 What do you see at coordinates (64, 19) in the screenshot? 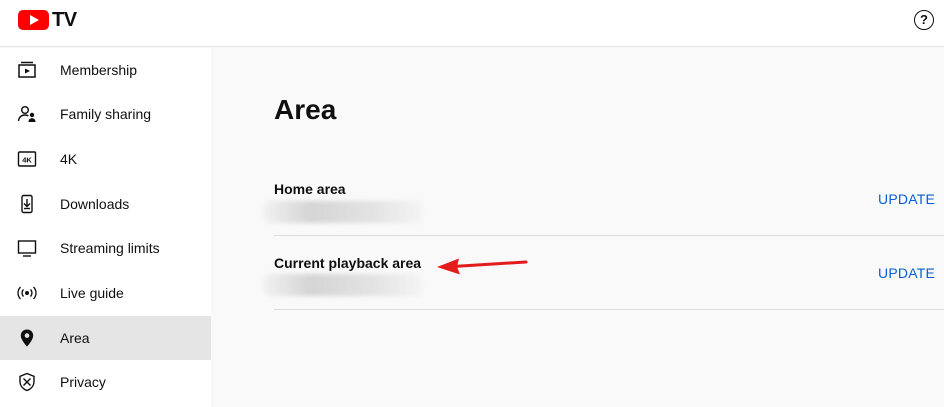
I see `logo-text: TV` at bounding box center [64, 19].